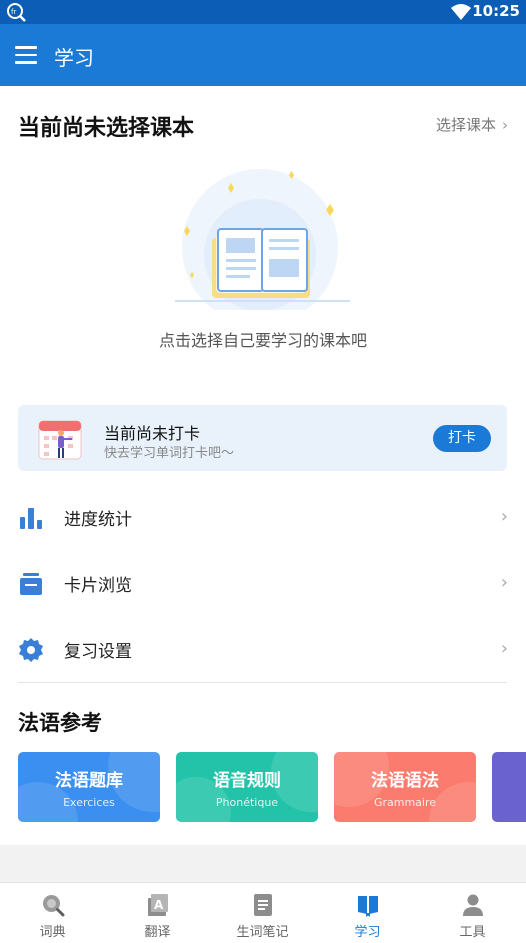 Image resolution: width=526 pixels, height=943 pixels. What do you see at coordinates (367, 932) in the screenshot?
I see `nav-label: 学习` at bounding box center [367, 932].